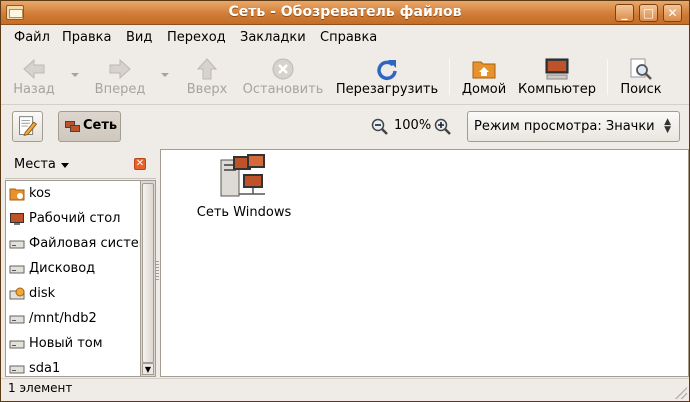 The width and height of the screenshot is (690, 402). I want to click on place-item: Файловая система, so click(73, 244).